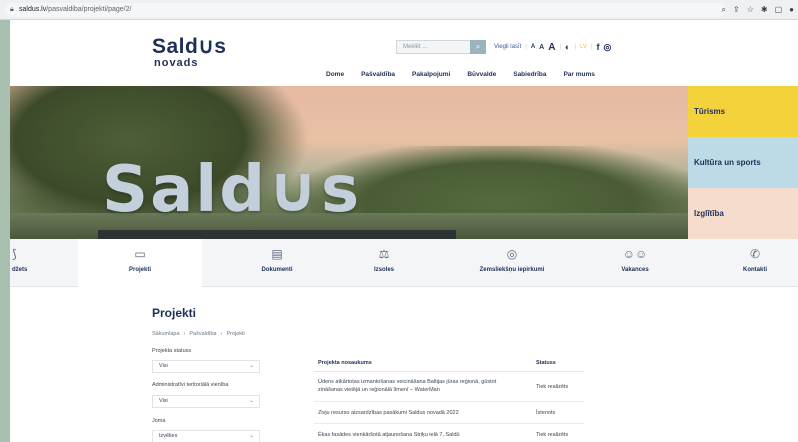 This screenshot has height=442, width=798. I want to click on quick-nav-label: Vakances, so click(635, 270).